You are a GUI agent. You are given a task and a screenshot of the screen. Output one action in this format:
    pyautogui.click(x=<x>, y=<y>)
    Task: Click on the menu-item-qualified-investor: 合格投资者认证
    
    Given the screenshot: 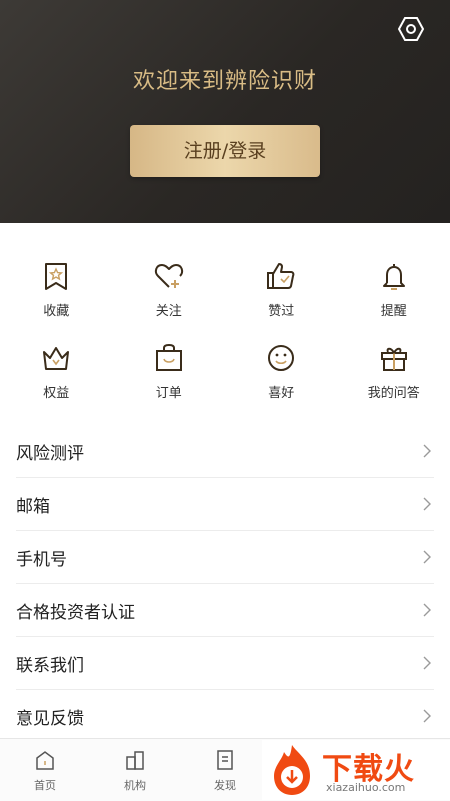 What is the action you would take?
    pyautogui.click(x=225, y=610)
    